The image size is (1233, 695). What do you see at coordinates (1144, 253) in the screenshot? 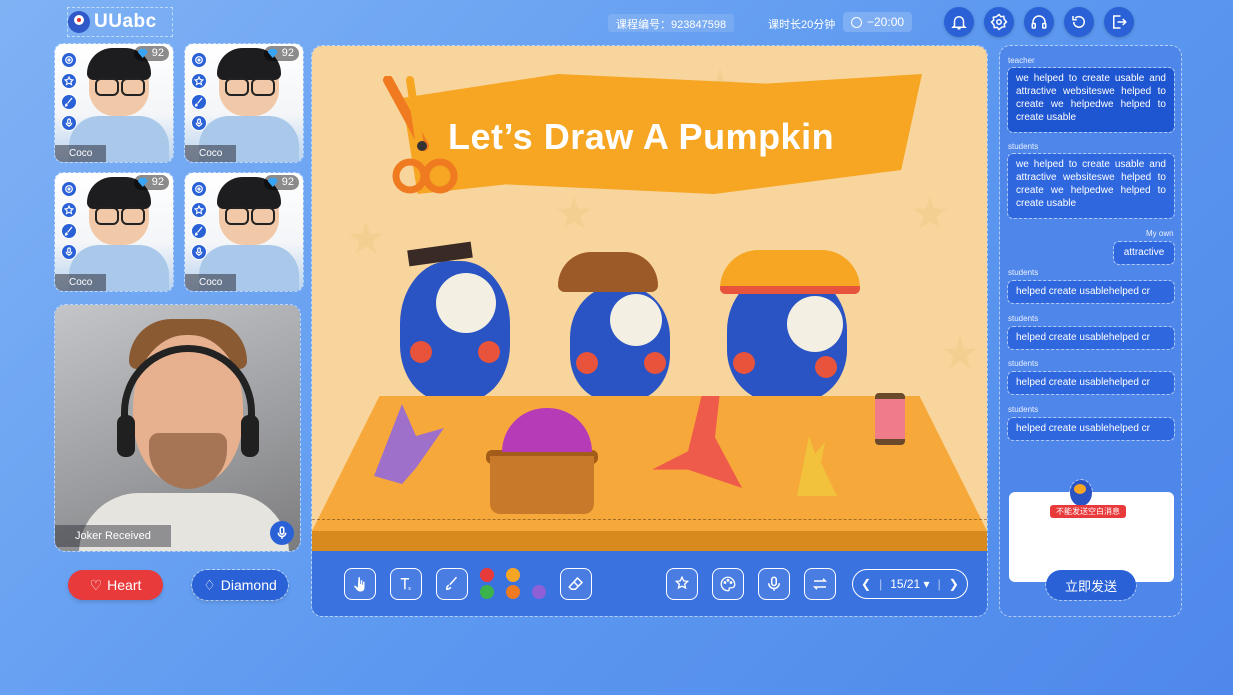
I see `chat-bubble: attractive` at bounding box center [1144, 253].